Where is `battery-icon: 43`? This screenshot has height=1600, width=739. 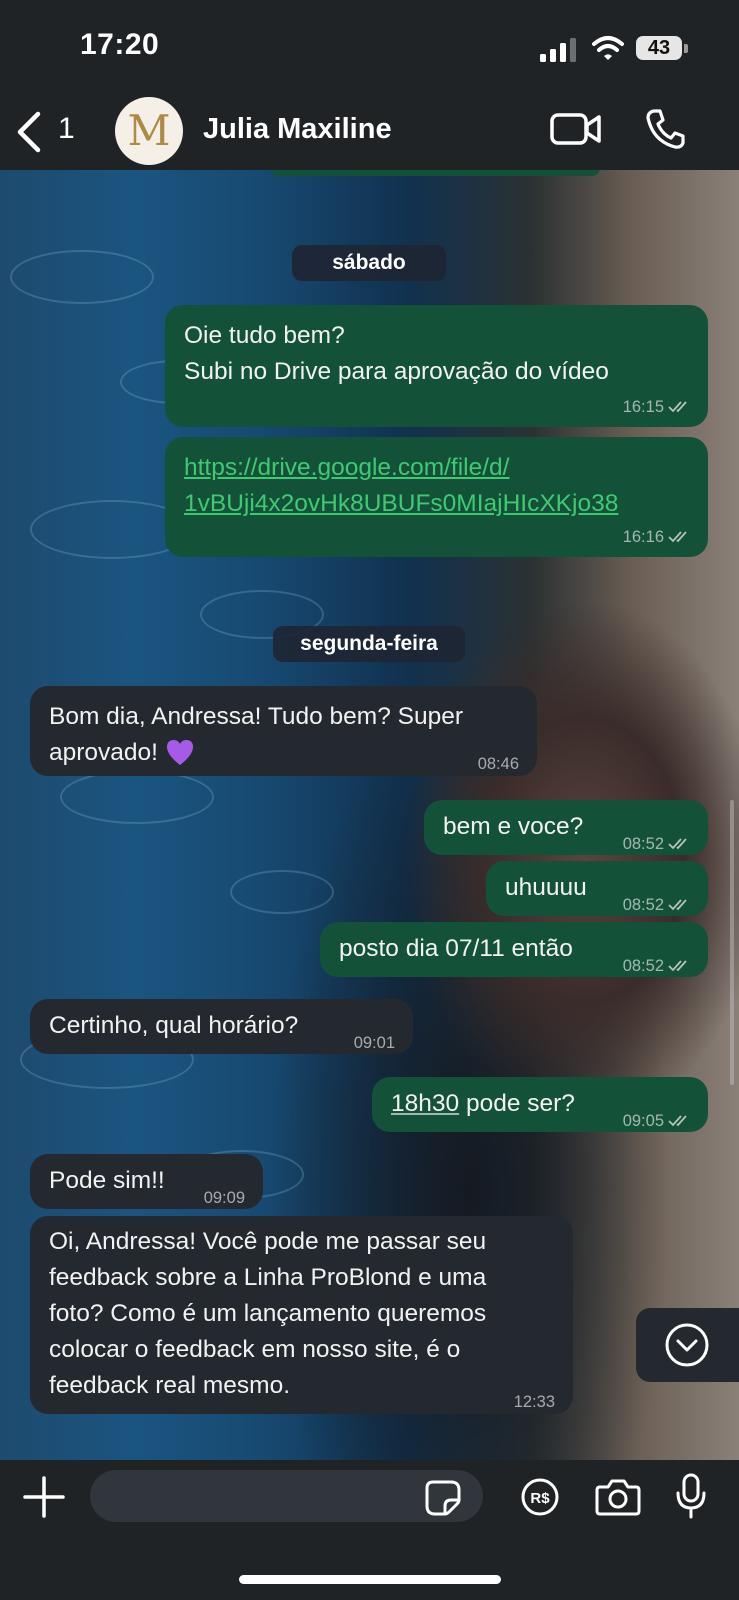 battery-icon: 43 is located at coordinates (662, 49).